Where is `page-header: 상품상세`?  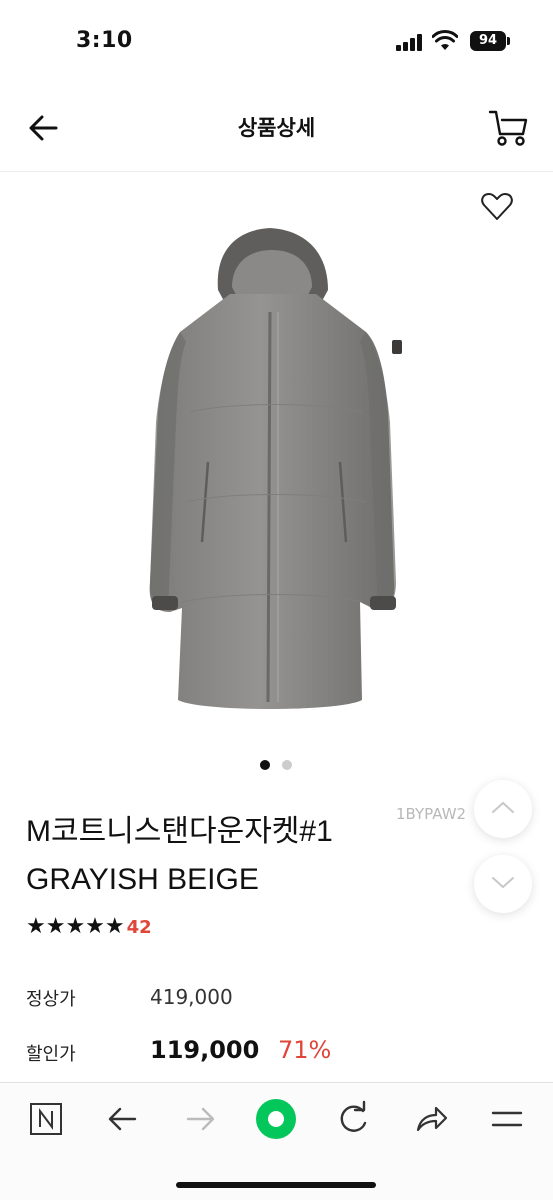
page-header: 상품상세 is located at coordinates (276, 128).